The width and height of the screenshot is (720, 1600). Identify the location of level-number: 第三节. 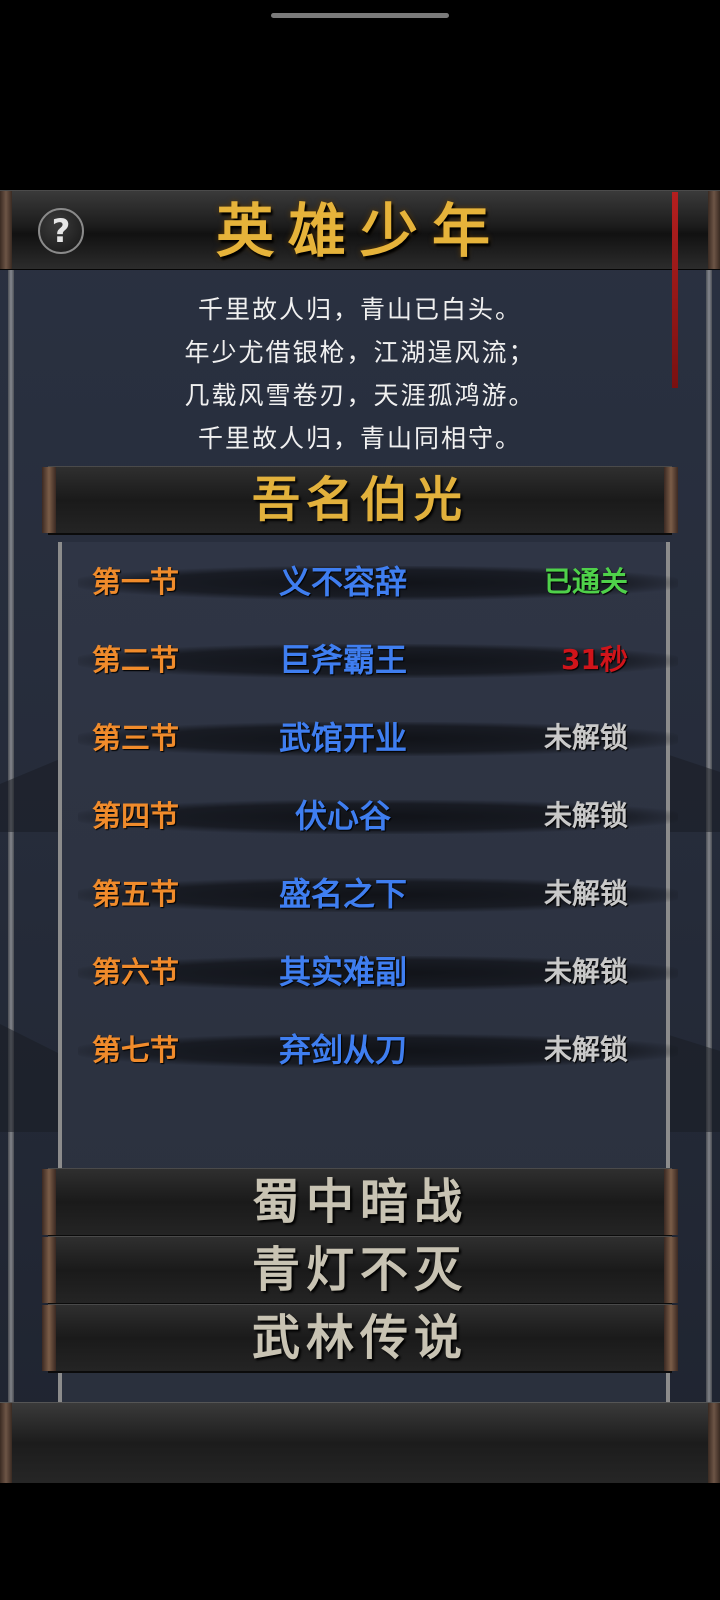
(136, 738).